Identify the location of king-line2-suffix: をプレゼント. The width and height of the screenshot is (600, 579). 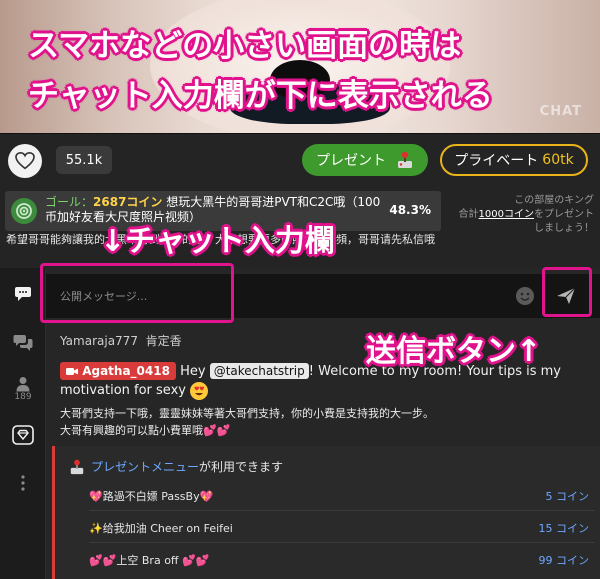
(564, 214).